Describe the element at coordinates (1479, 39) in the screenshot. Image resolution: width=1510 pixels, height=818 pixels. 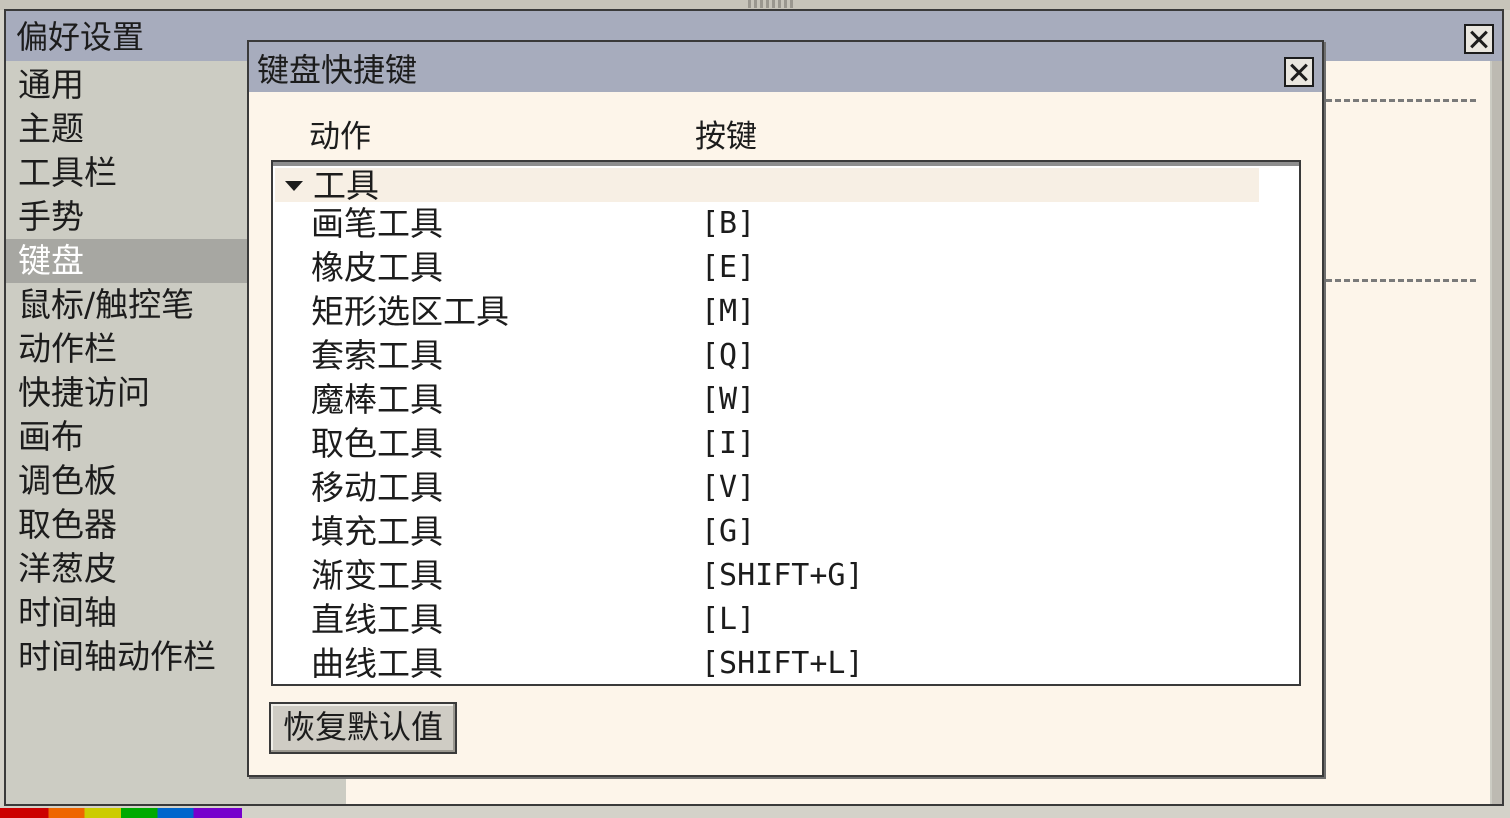
I see `preferences-close-icon` at that location.